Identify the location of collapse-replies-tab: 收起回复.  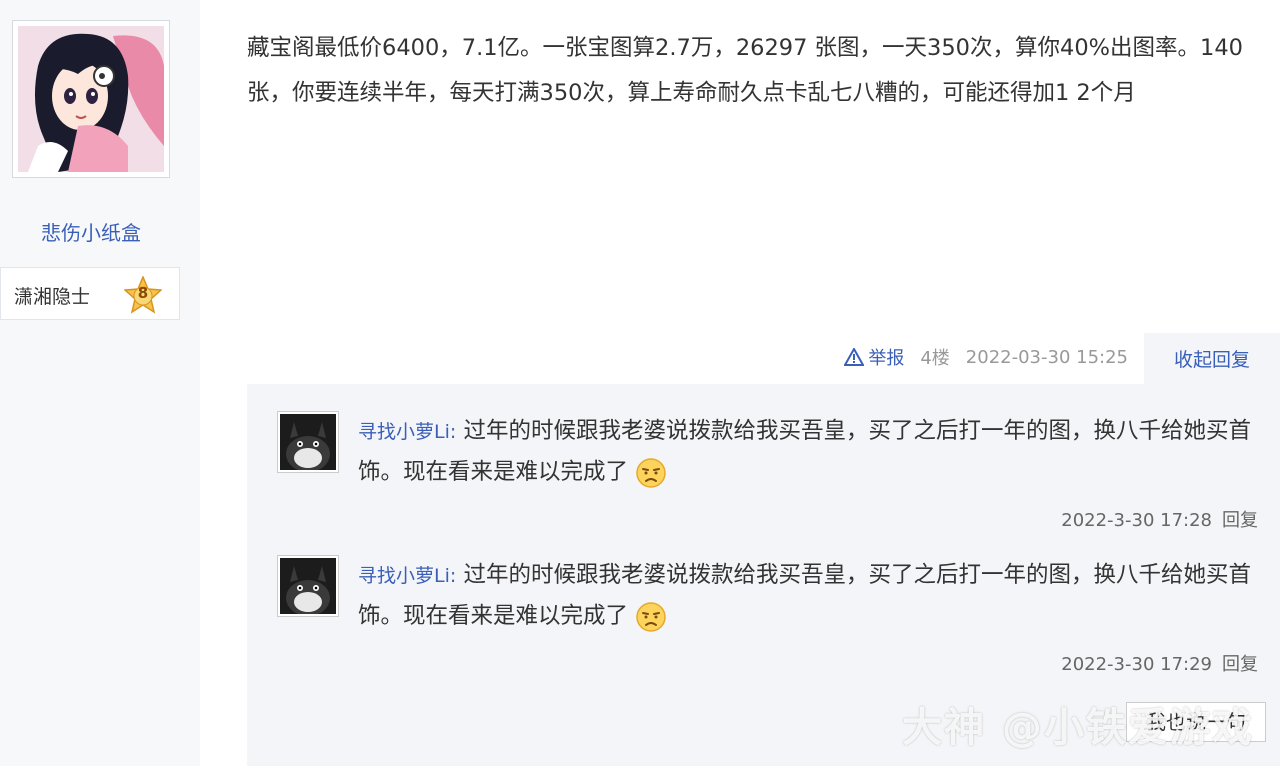
(1212, 359).